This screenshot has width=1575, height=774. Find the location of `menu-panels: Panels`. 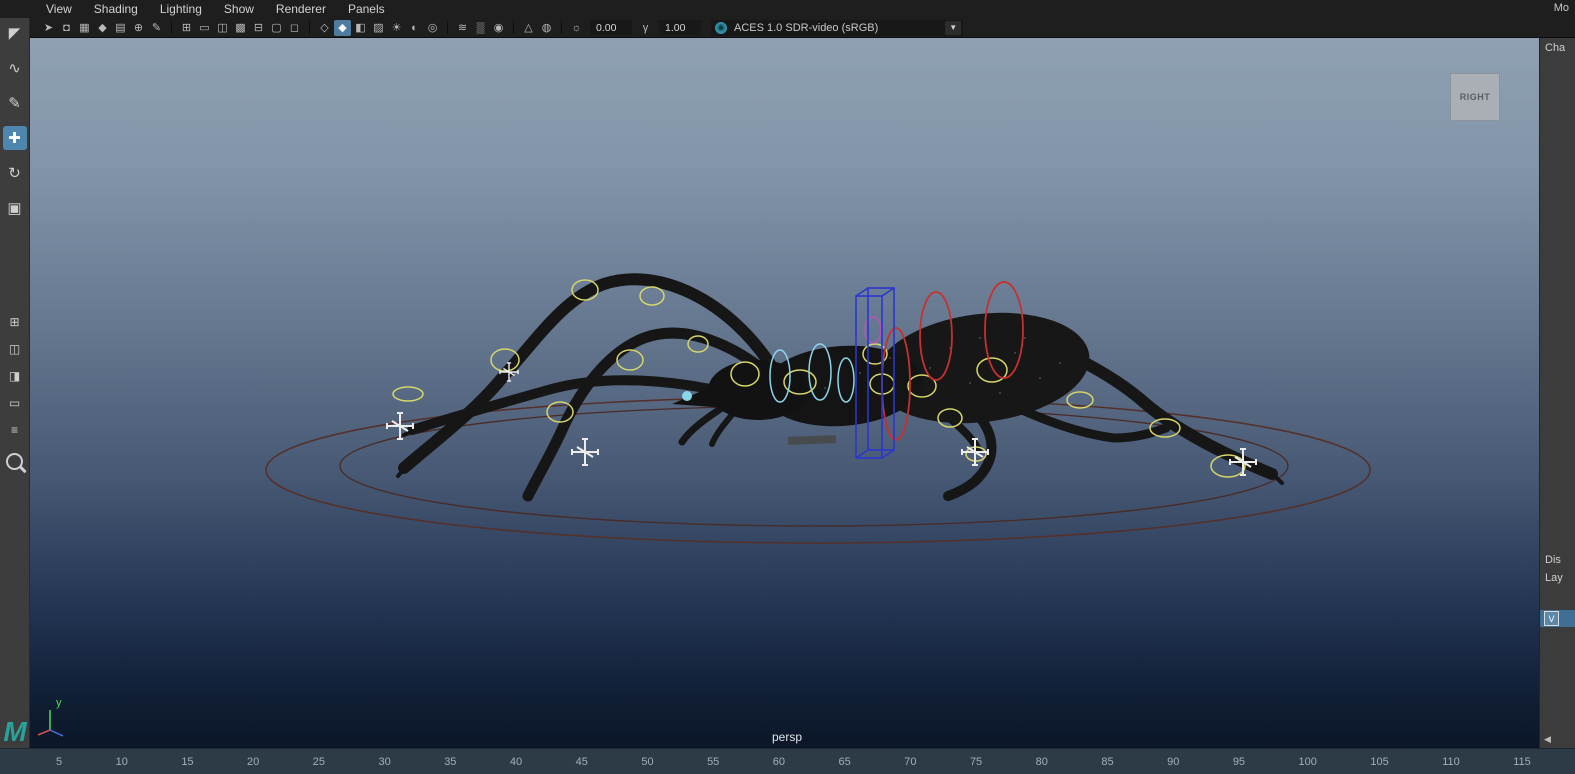

menu-panels: Panels is located at coordinates (366, 9).